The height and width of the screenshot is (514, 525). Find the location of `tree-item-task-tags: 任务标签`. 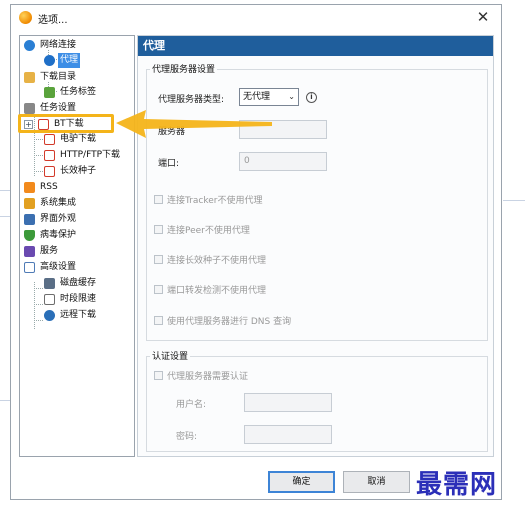

tree-item-task-tags: 任务标签 is located at coordinates (88, 92).